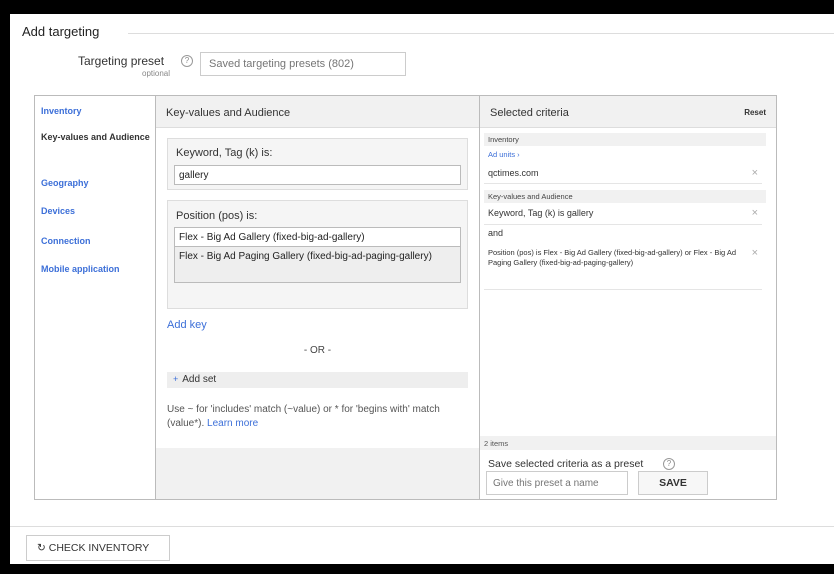 The height and width of the screenshot is (574, 834). What do you see at coordinates (623, 215) in the screenshot?
I see `criteria-row: Keyword, Tag (k) is gallery ×` at bounding box center [623, 215].